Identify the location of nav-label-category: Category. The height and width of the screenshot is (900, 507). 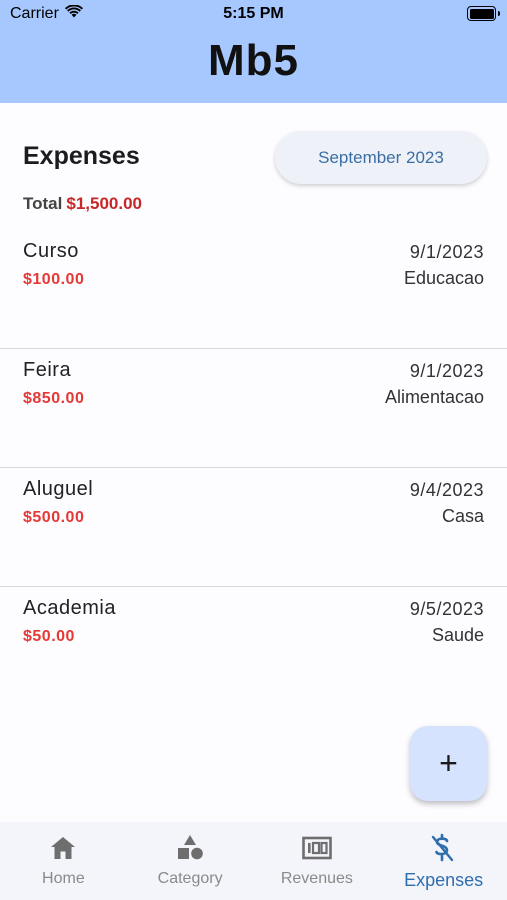
(190, 878).